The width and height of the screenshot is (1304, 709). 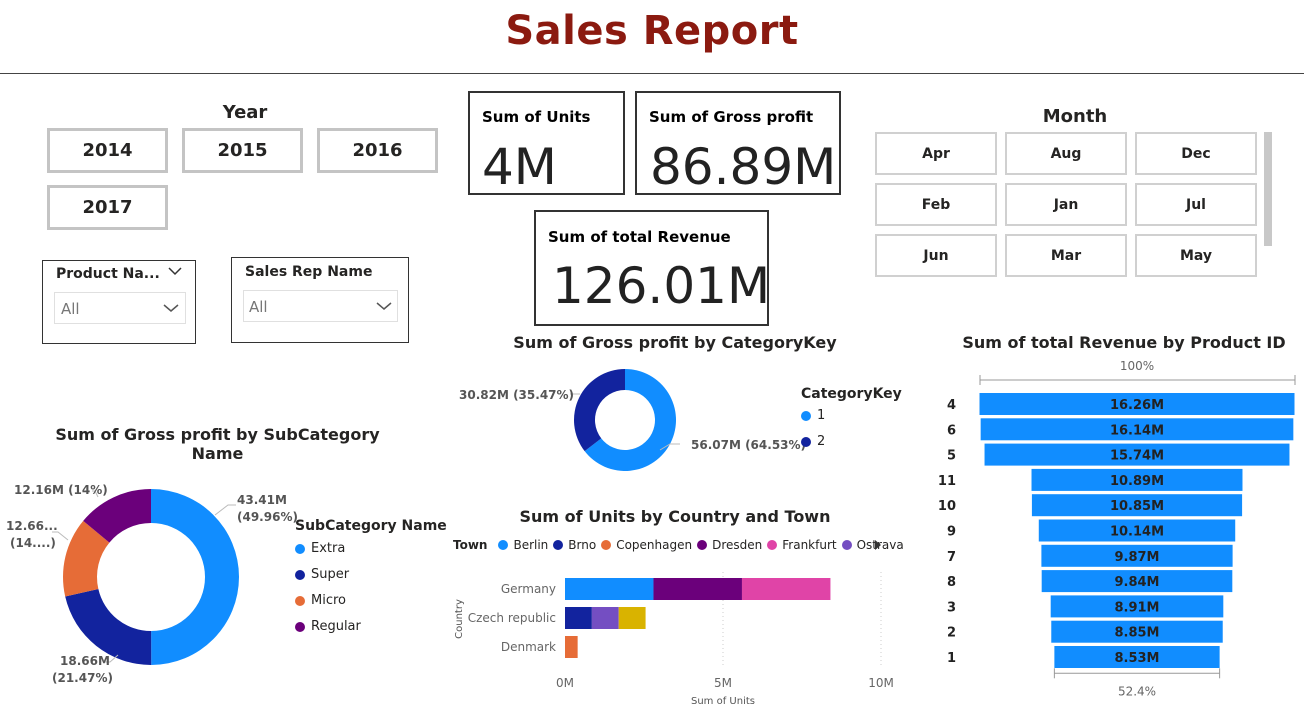 I want to click on categorykey-donut-chart, so click(x=625, y=420).